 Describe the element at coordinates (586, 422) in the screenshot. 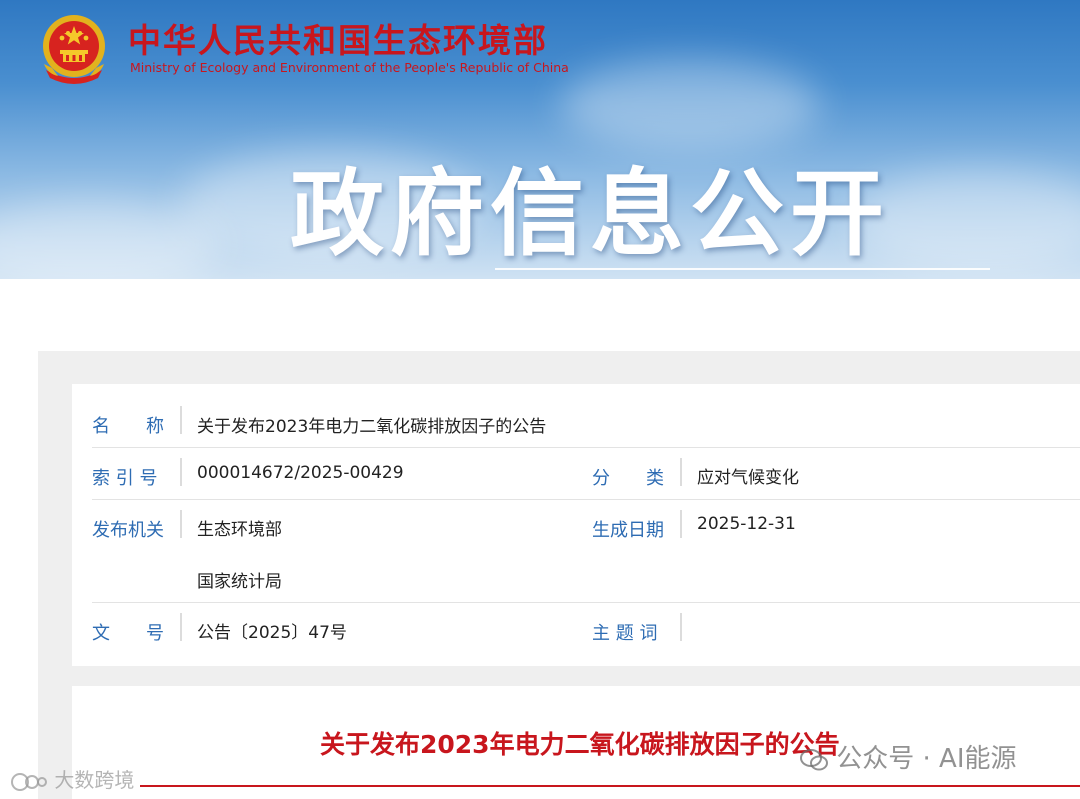

I see `info-row-name: 名 称 关于发布2023年电力二氧化碳排放因子的公告` at that location.